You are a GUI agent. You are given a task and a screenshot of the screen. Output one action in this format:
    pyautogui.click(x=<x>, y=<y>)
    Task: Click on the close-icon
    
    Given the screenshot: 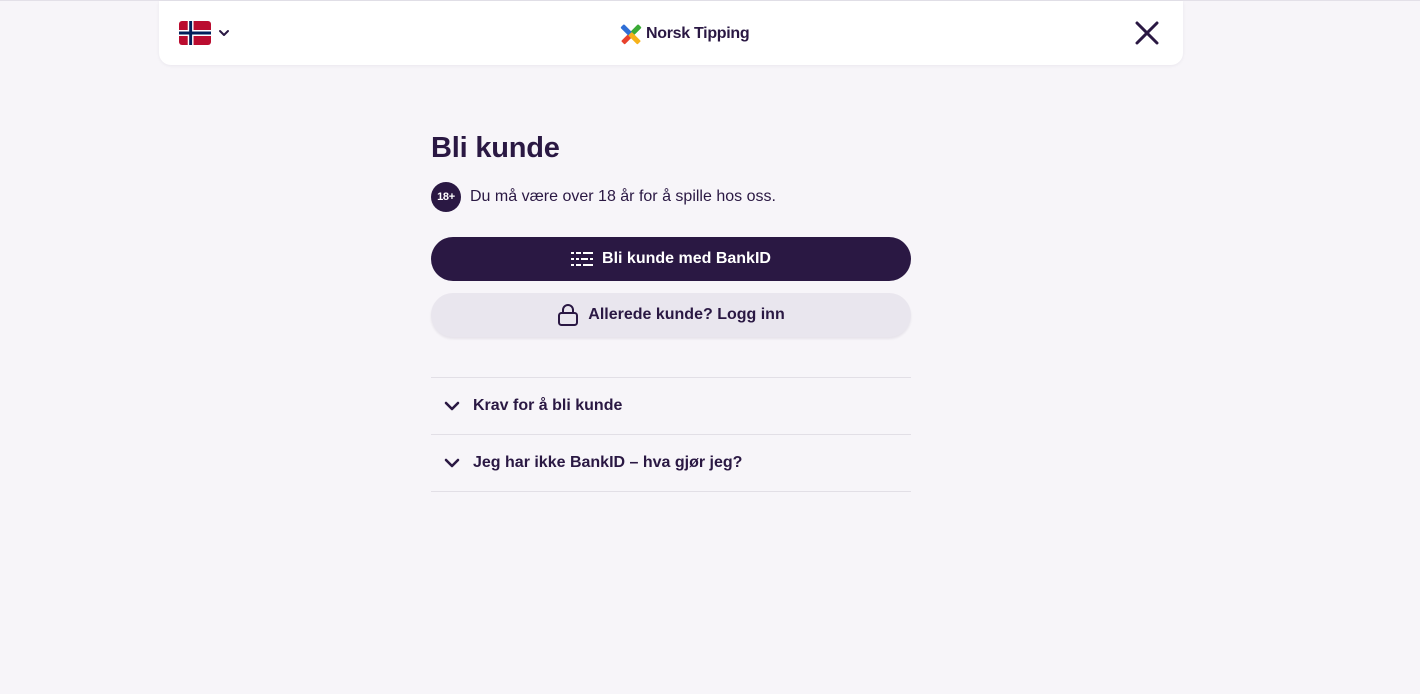 What is the action you would take?
    pyautogui.click(x=1147, y=33)
    